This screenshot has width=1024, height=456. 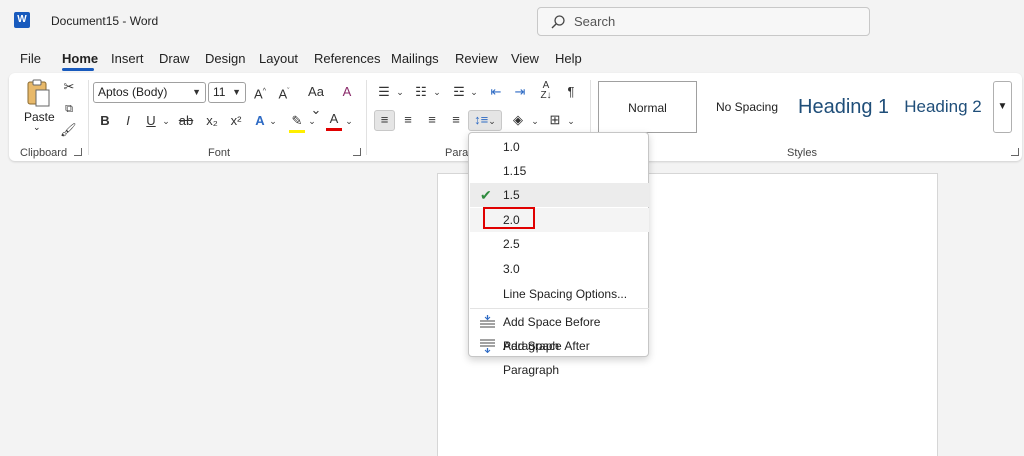 I want to click on clipboard-icon, so click(x=38, y=93).